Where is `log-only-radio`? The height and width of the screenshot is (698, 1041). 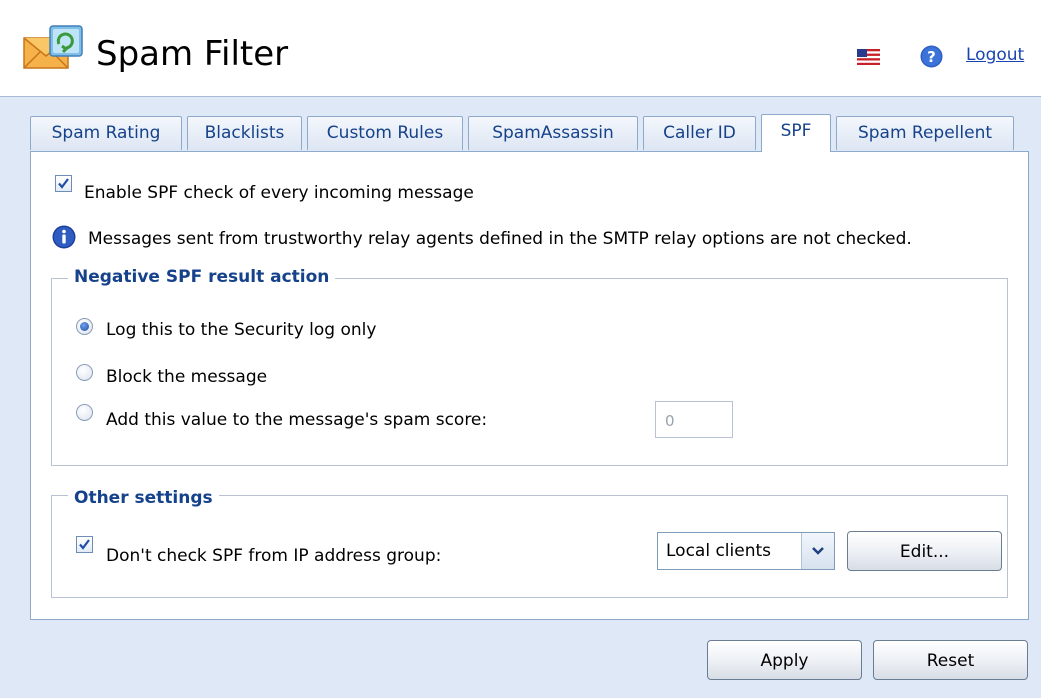
log-only-radio is located at coordinates (84, 326).